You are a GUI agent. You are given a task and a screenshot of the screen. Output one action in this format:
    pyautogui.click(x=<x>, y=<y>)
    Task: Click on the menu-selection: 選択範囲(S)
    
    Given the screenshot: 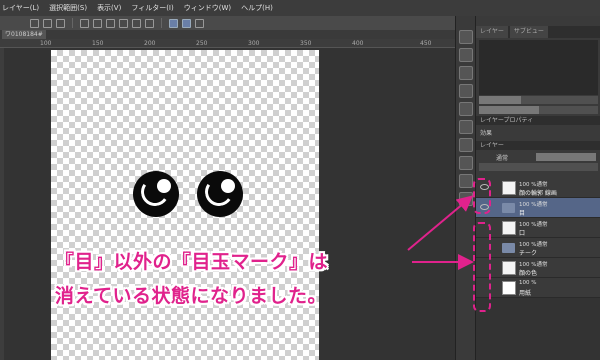 What is the action you would take?
    pyautogui.click(x=68, y=8)
    